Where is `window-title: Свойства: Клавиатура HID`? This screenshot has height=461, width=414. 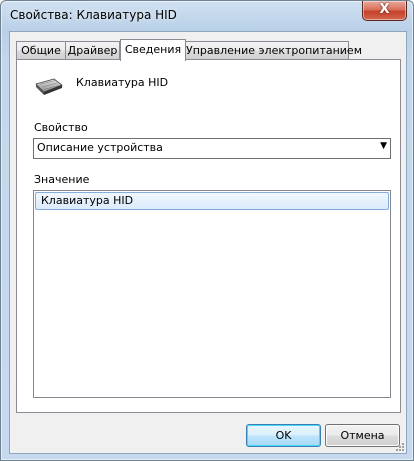 window-title: Свойства: Клавиатура HID is located at coordinates (93, 15).